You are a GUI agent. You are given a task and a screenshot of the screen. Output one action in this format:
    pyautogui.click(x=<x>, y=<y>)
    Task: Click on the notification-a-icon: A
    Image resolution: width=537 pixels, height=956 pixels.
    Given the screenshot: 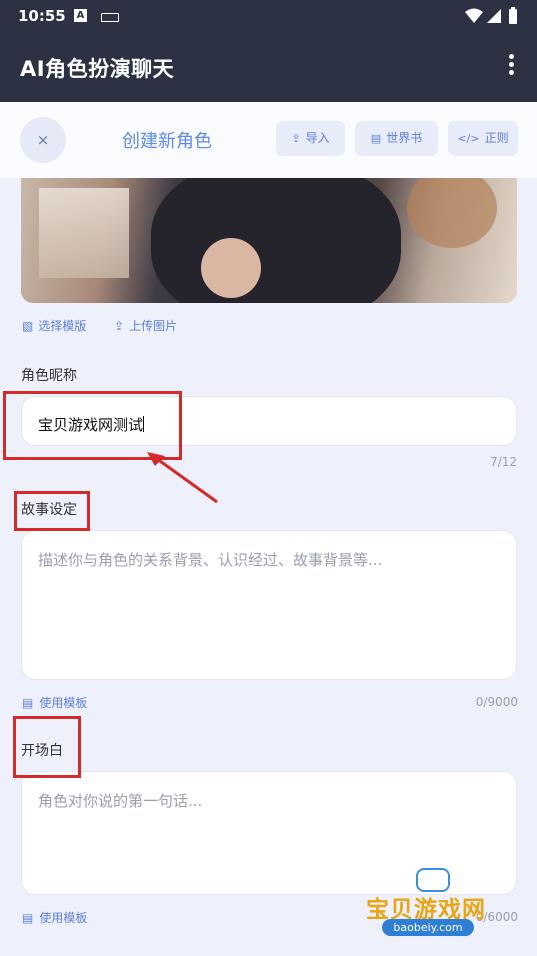 What is the action you would take?
    pyautogui.click(x=80, y=15)
    